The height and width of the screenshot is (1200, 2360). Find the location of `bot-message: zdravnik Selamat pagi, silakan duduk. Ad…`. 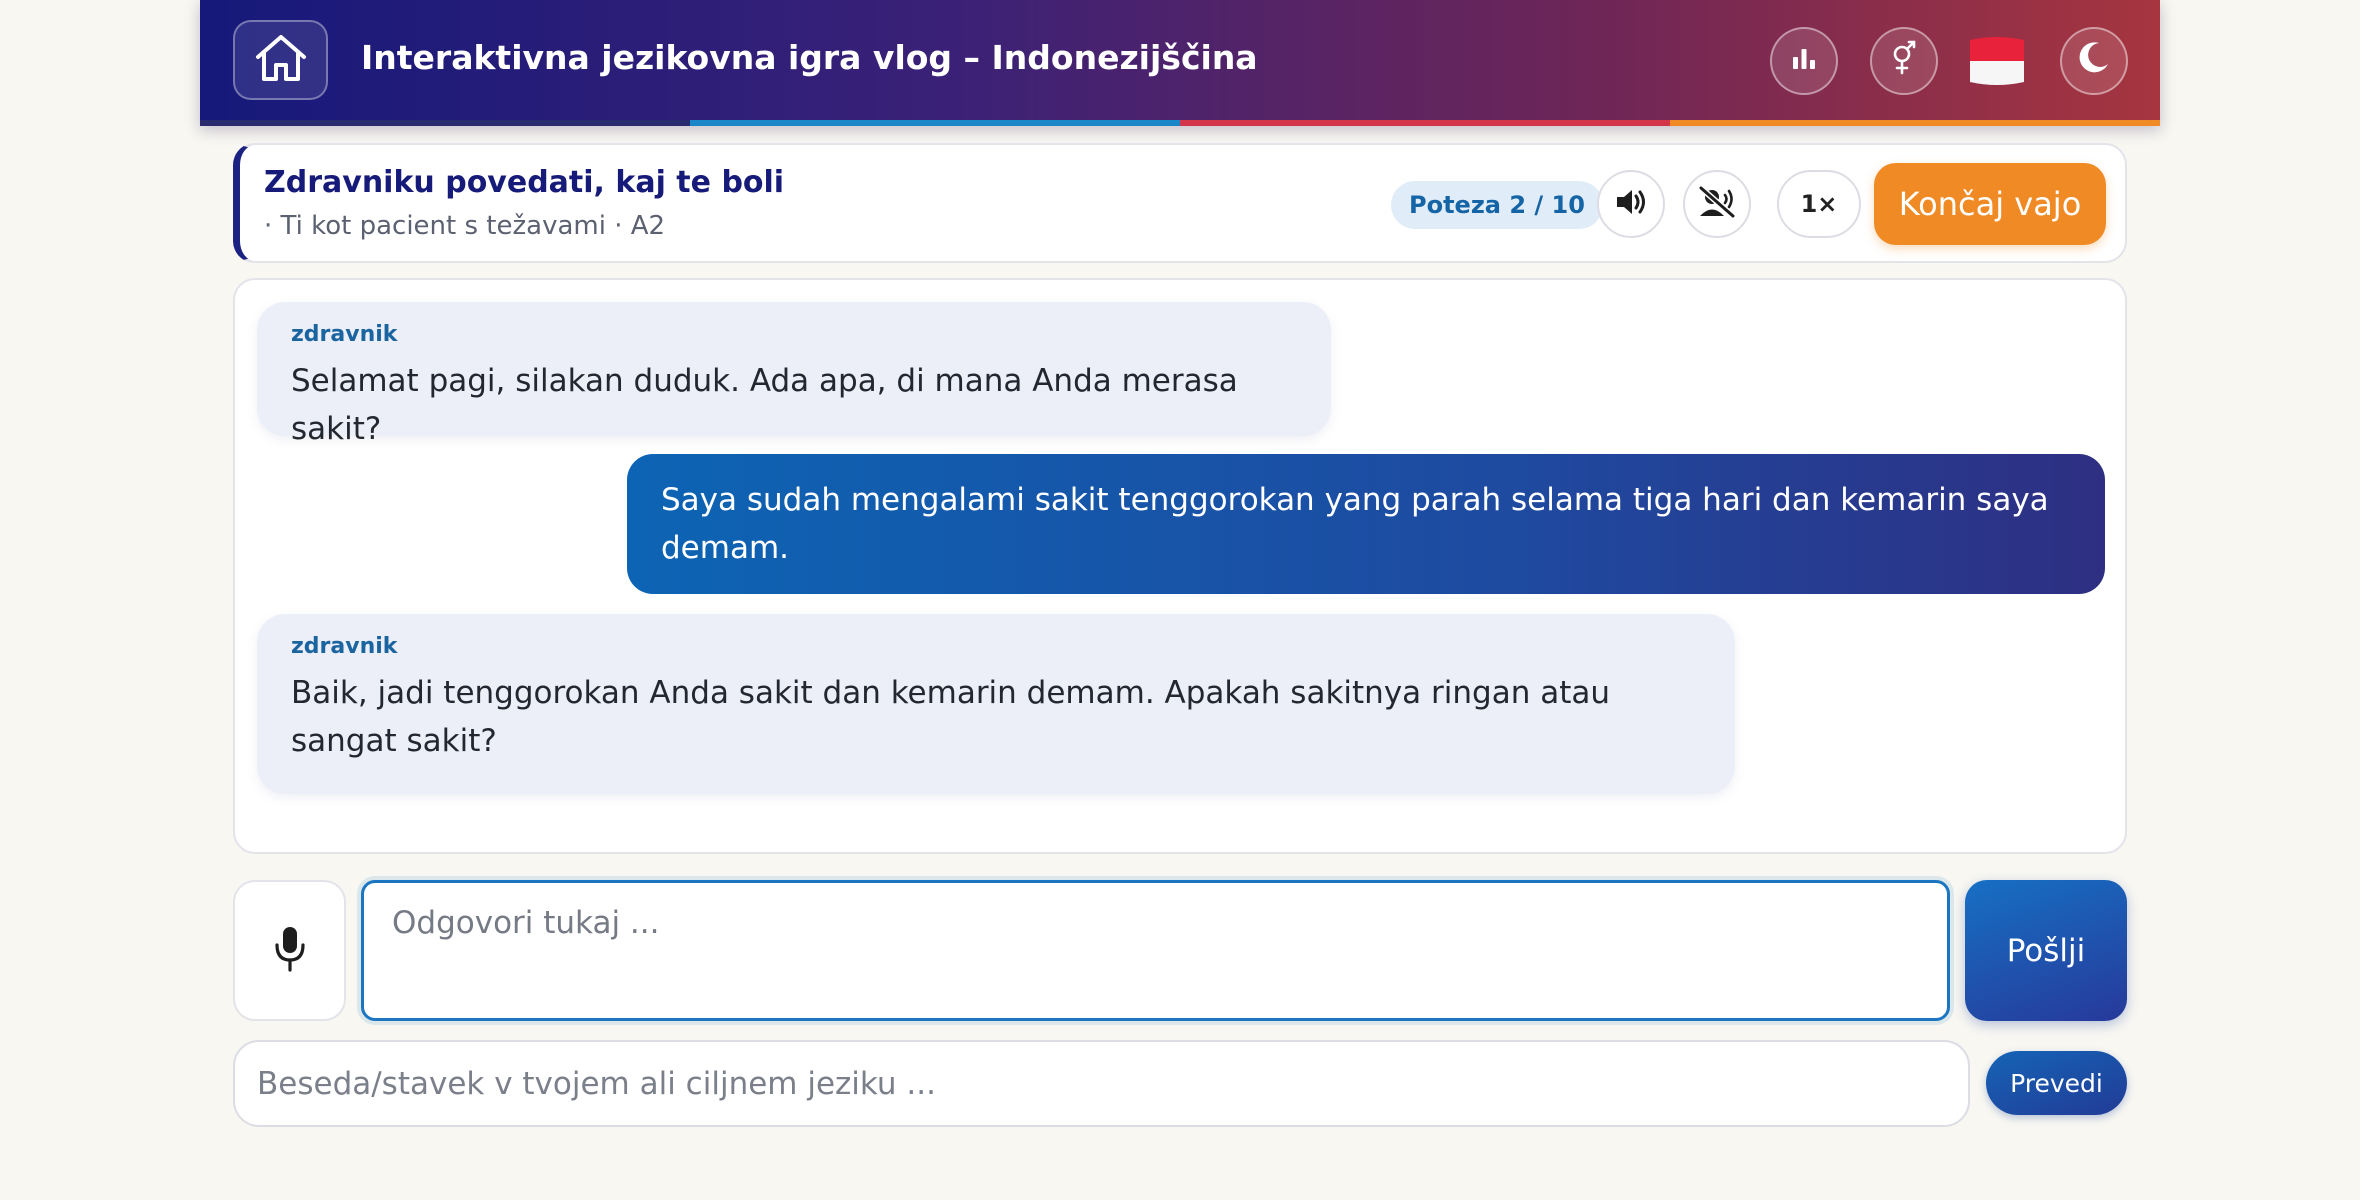

bot-message: zdravnik Selamat pagi, silakan duduk. Ad… is located at coordinates (794, 374).